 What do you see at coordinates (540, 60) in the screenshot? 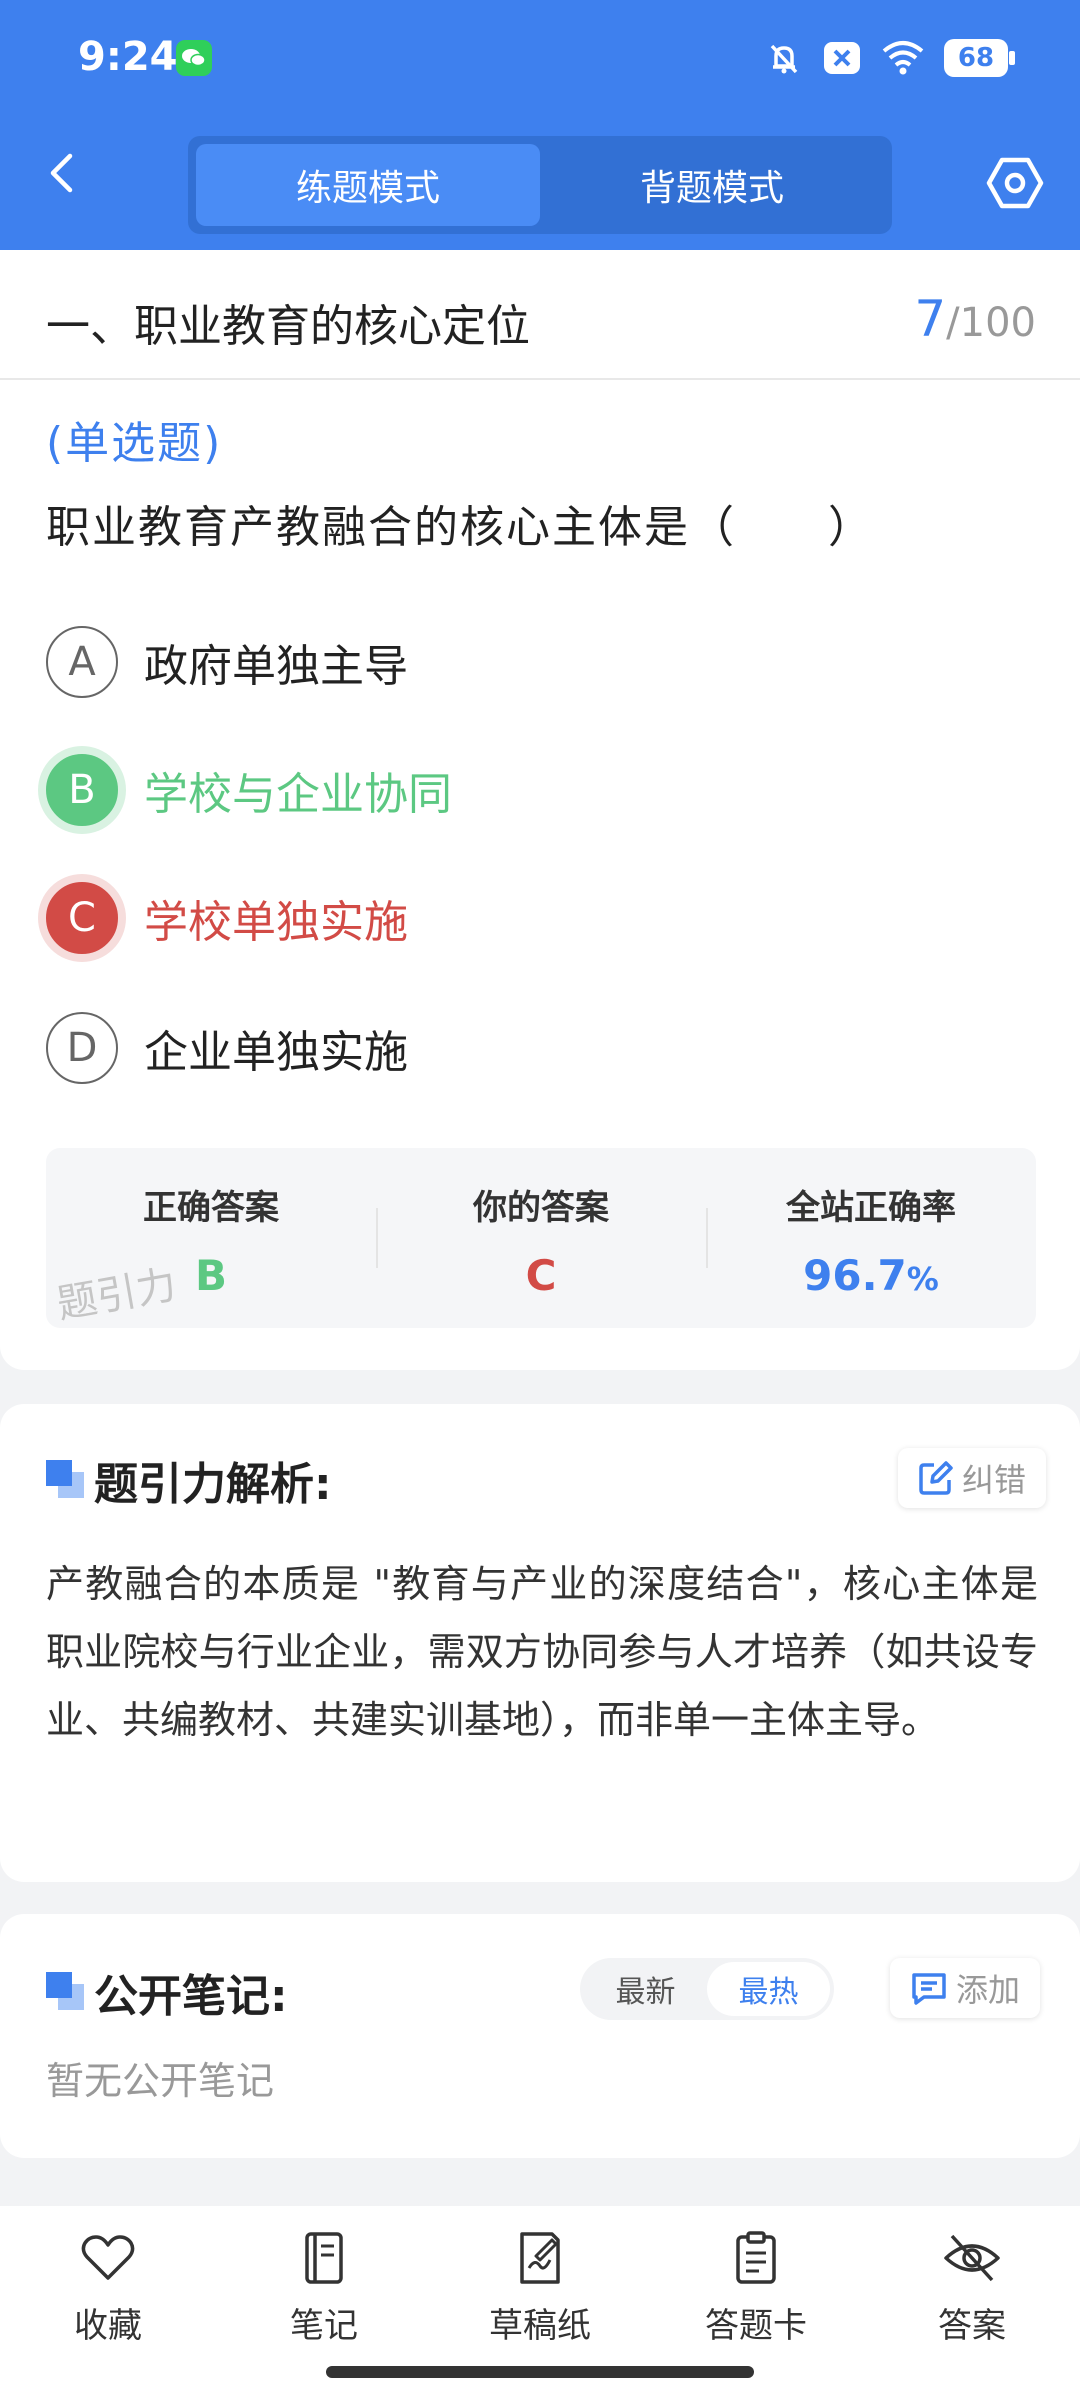
I see `status-bar: 9:24 68` at bounding box center [540, 60].